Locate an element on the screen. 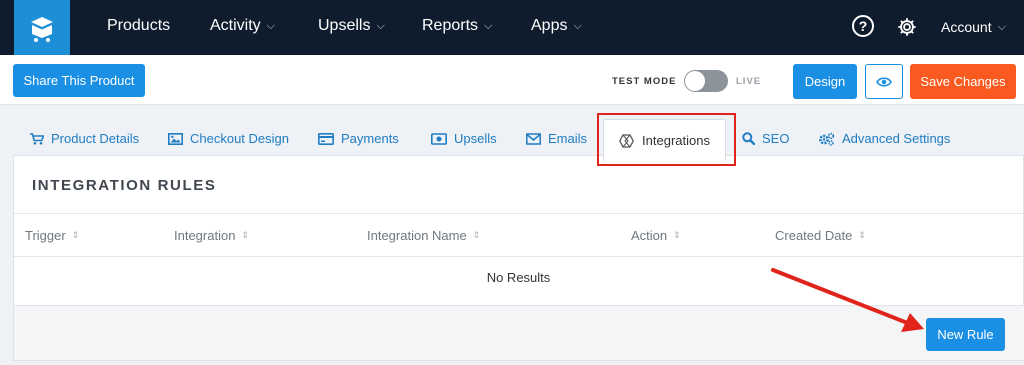 This screenshot has height=365, width=1024. tab-checkout-design-label: Checkout Design is located at coordinates (239, 138).